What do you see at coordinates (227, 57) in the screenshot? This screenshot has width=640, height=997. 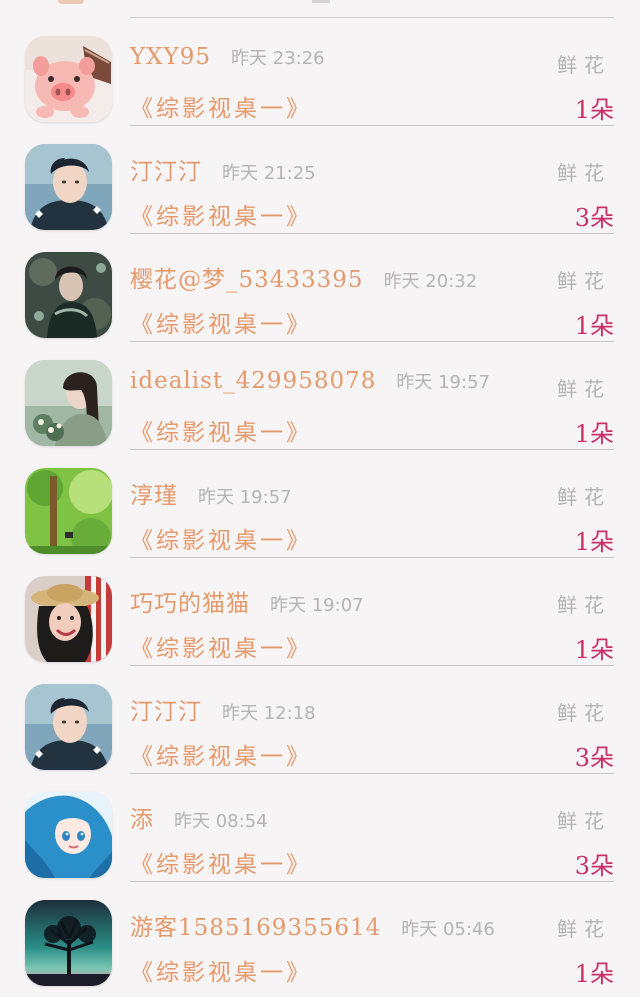 I see `name-line: YXY95 昨天 23:26` at bounding box center [227, 57].